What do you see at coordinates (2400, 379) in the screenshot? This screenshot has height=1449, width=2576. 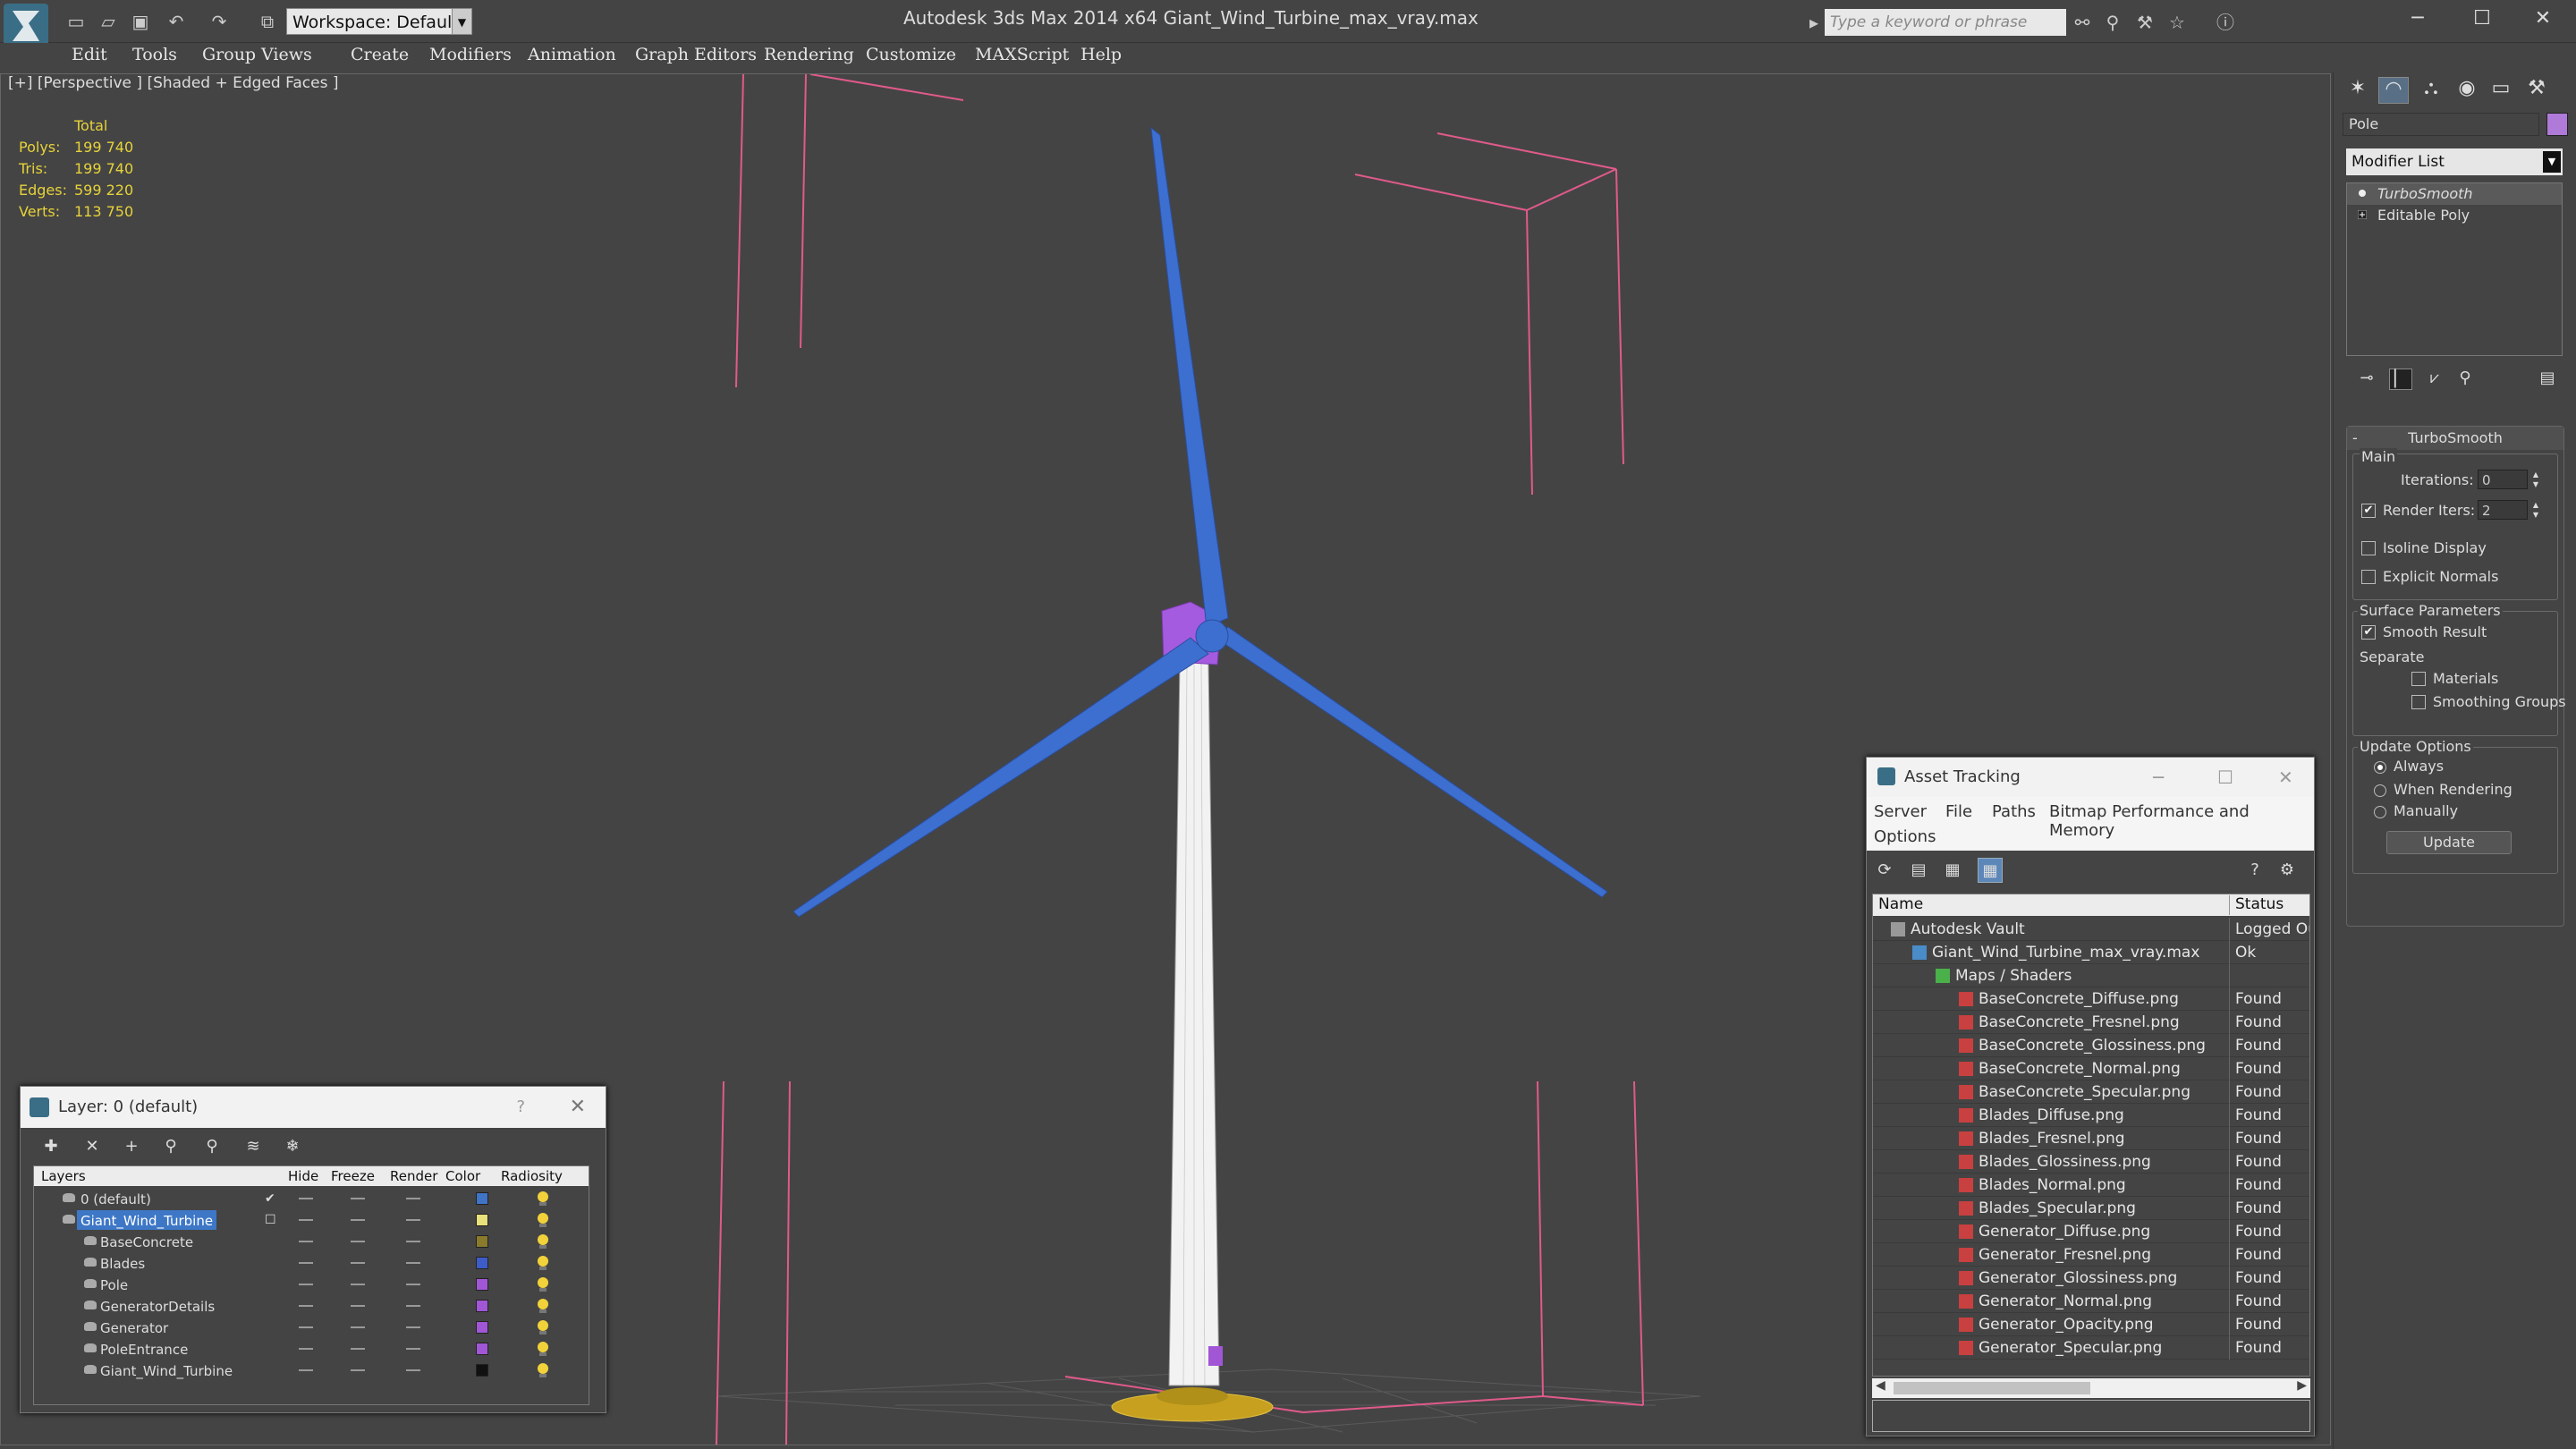 I see `show-end-result-icon: ▏` at bounding box center [2400, 379].